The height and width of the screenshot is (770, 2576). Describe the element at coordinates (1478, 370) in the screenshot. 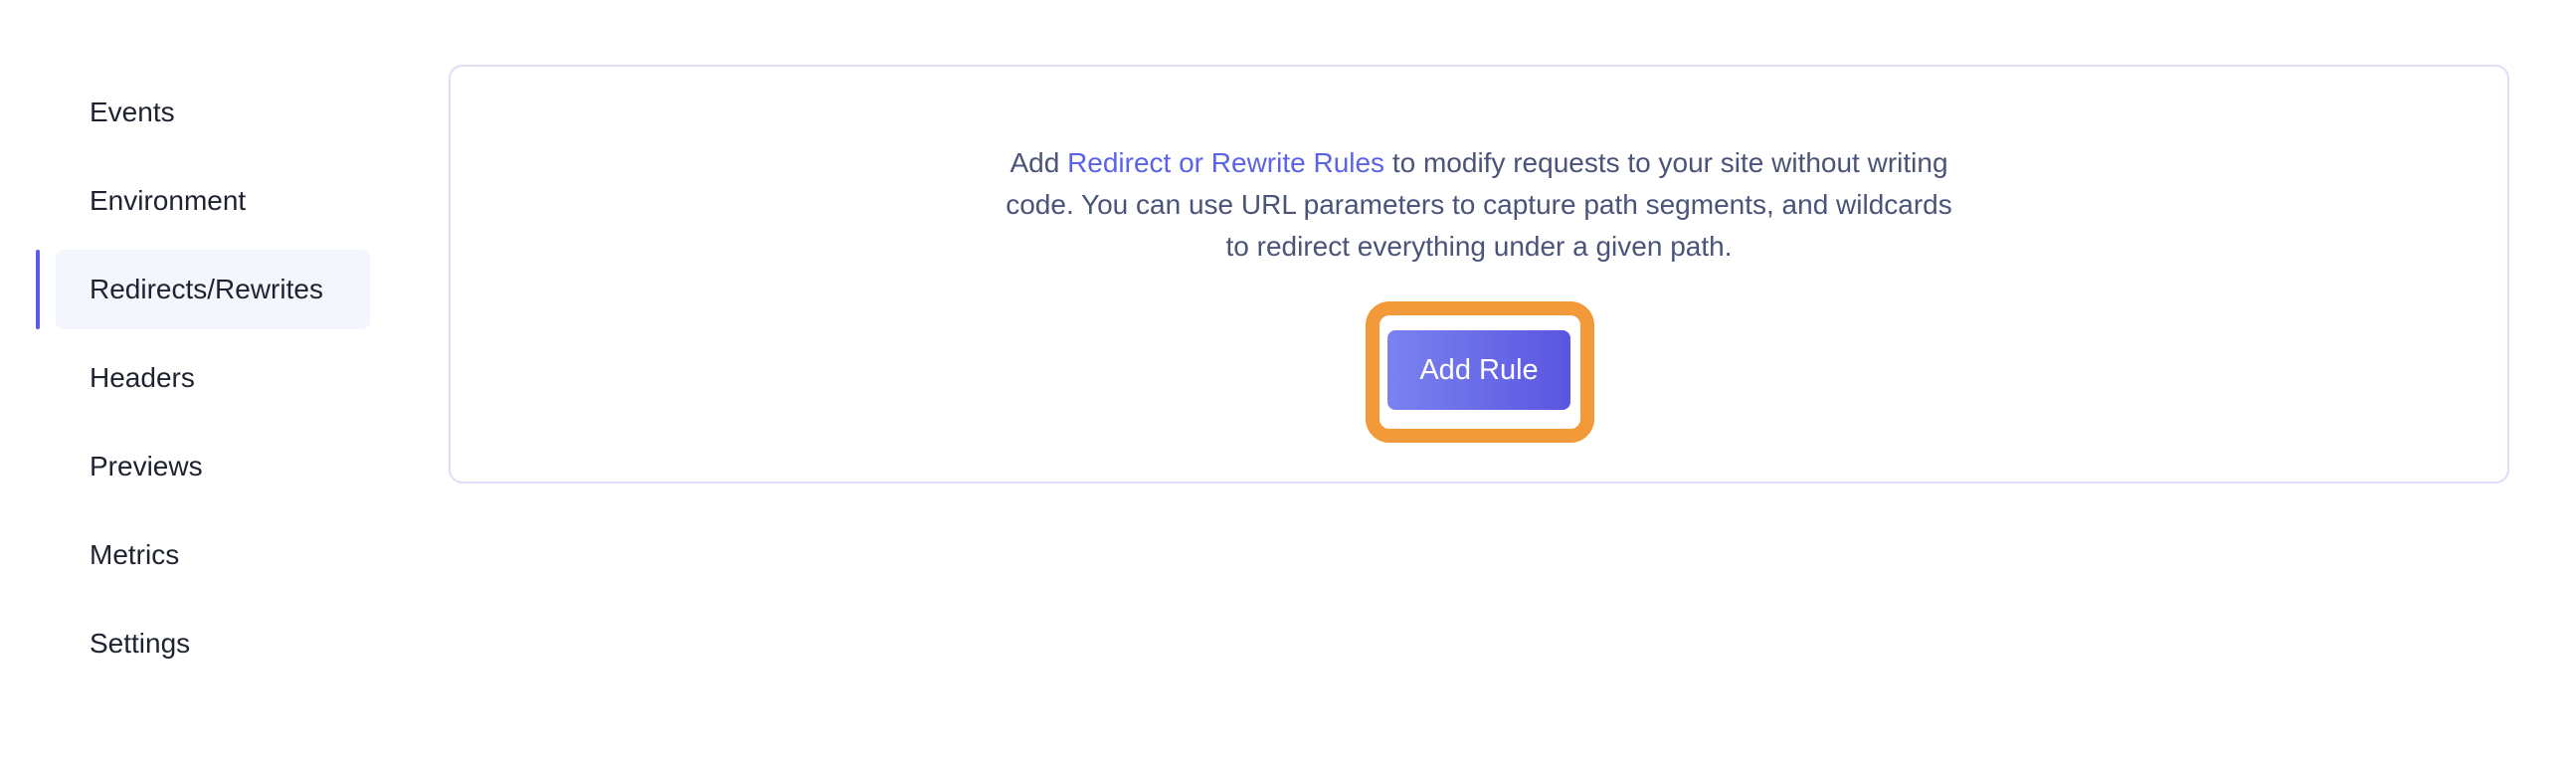

I see `add-rule-button: Add Rule` at that location.